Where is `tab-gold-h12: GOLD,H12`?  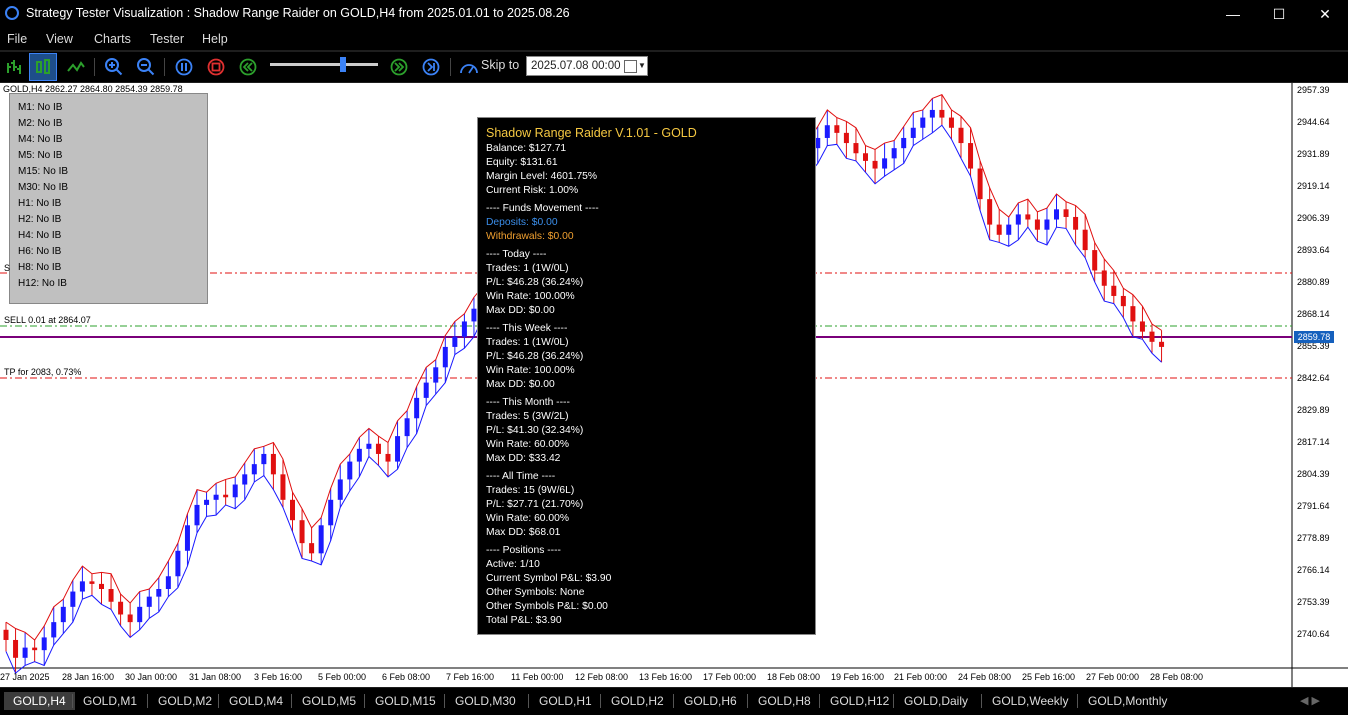
tab-gold-h12: GOLD,H12 is located at coordinates (859, 701).